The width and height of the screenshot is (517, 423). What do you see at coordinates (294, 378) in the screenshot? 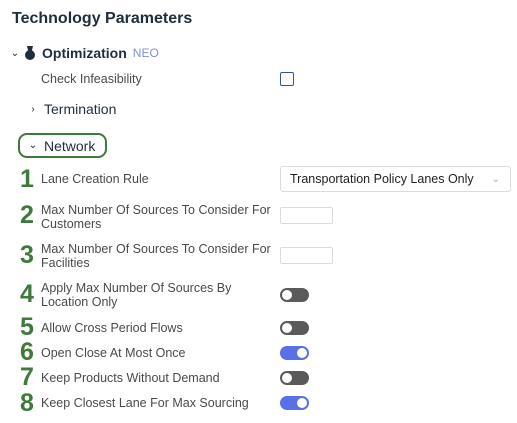
I see `keep-products-without-demand-toggle` at bounding box center [294, 378].